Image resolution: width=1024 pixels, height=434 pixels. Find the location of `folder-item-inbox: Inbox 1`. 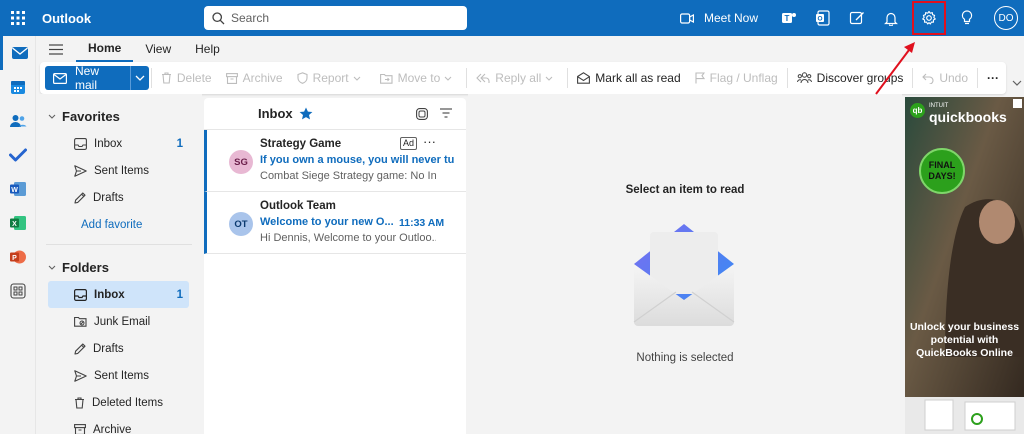

folder-item-inbox: Inbox 1 is located at coordinates (118, 294).